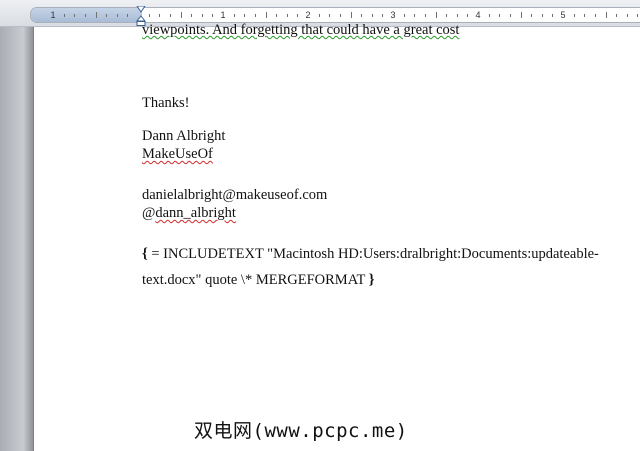  Describe the element at coordinates (563, 15) in the screenshot. I see `ruler-number: 5` at that location.